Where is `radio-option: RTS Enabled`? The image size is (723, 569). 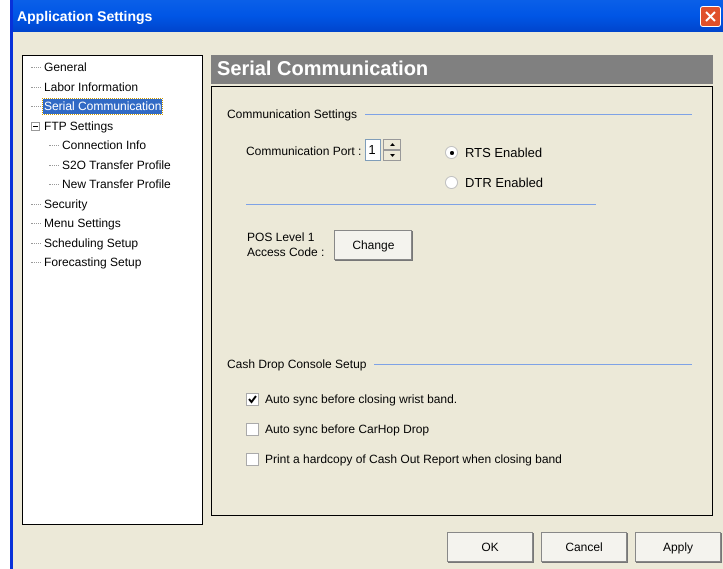
radio-option: RTS Enabled is located at coordinates (494, 152).